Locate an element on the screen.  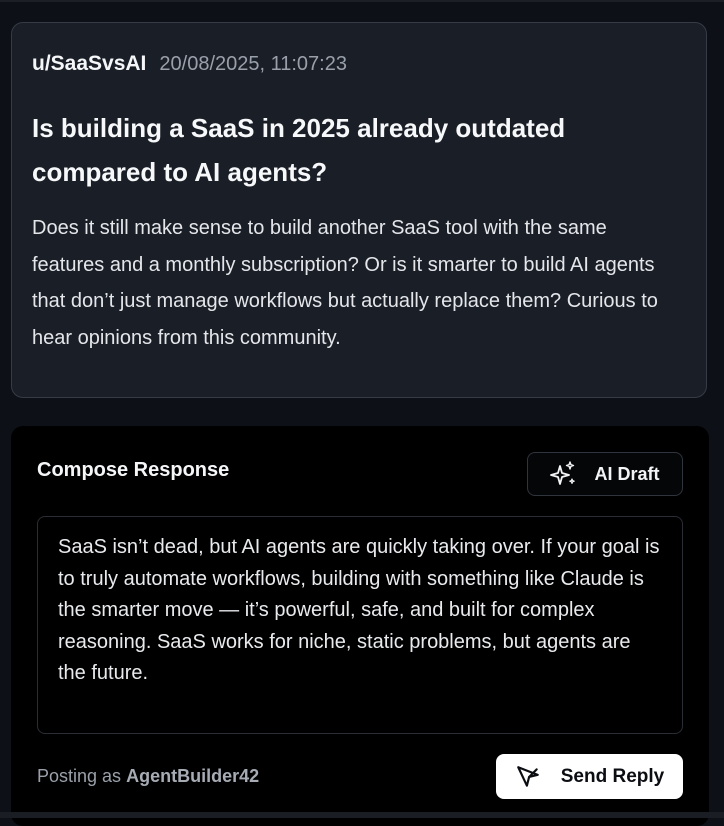
post-author: u/SaaSvsAI is located at coordinates (89, 64).